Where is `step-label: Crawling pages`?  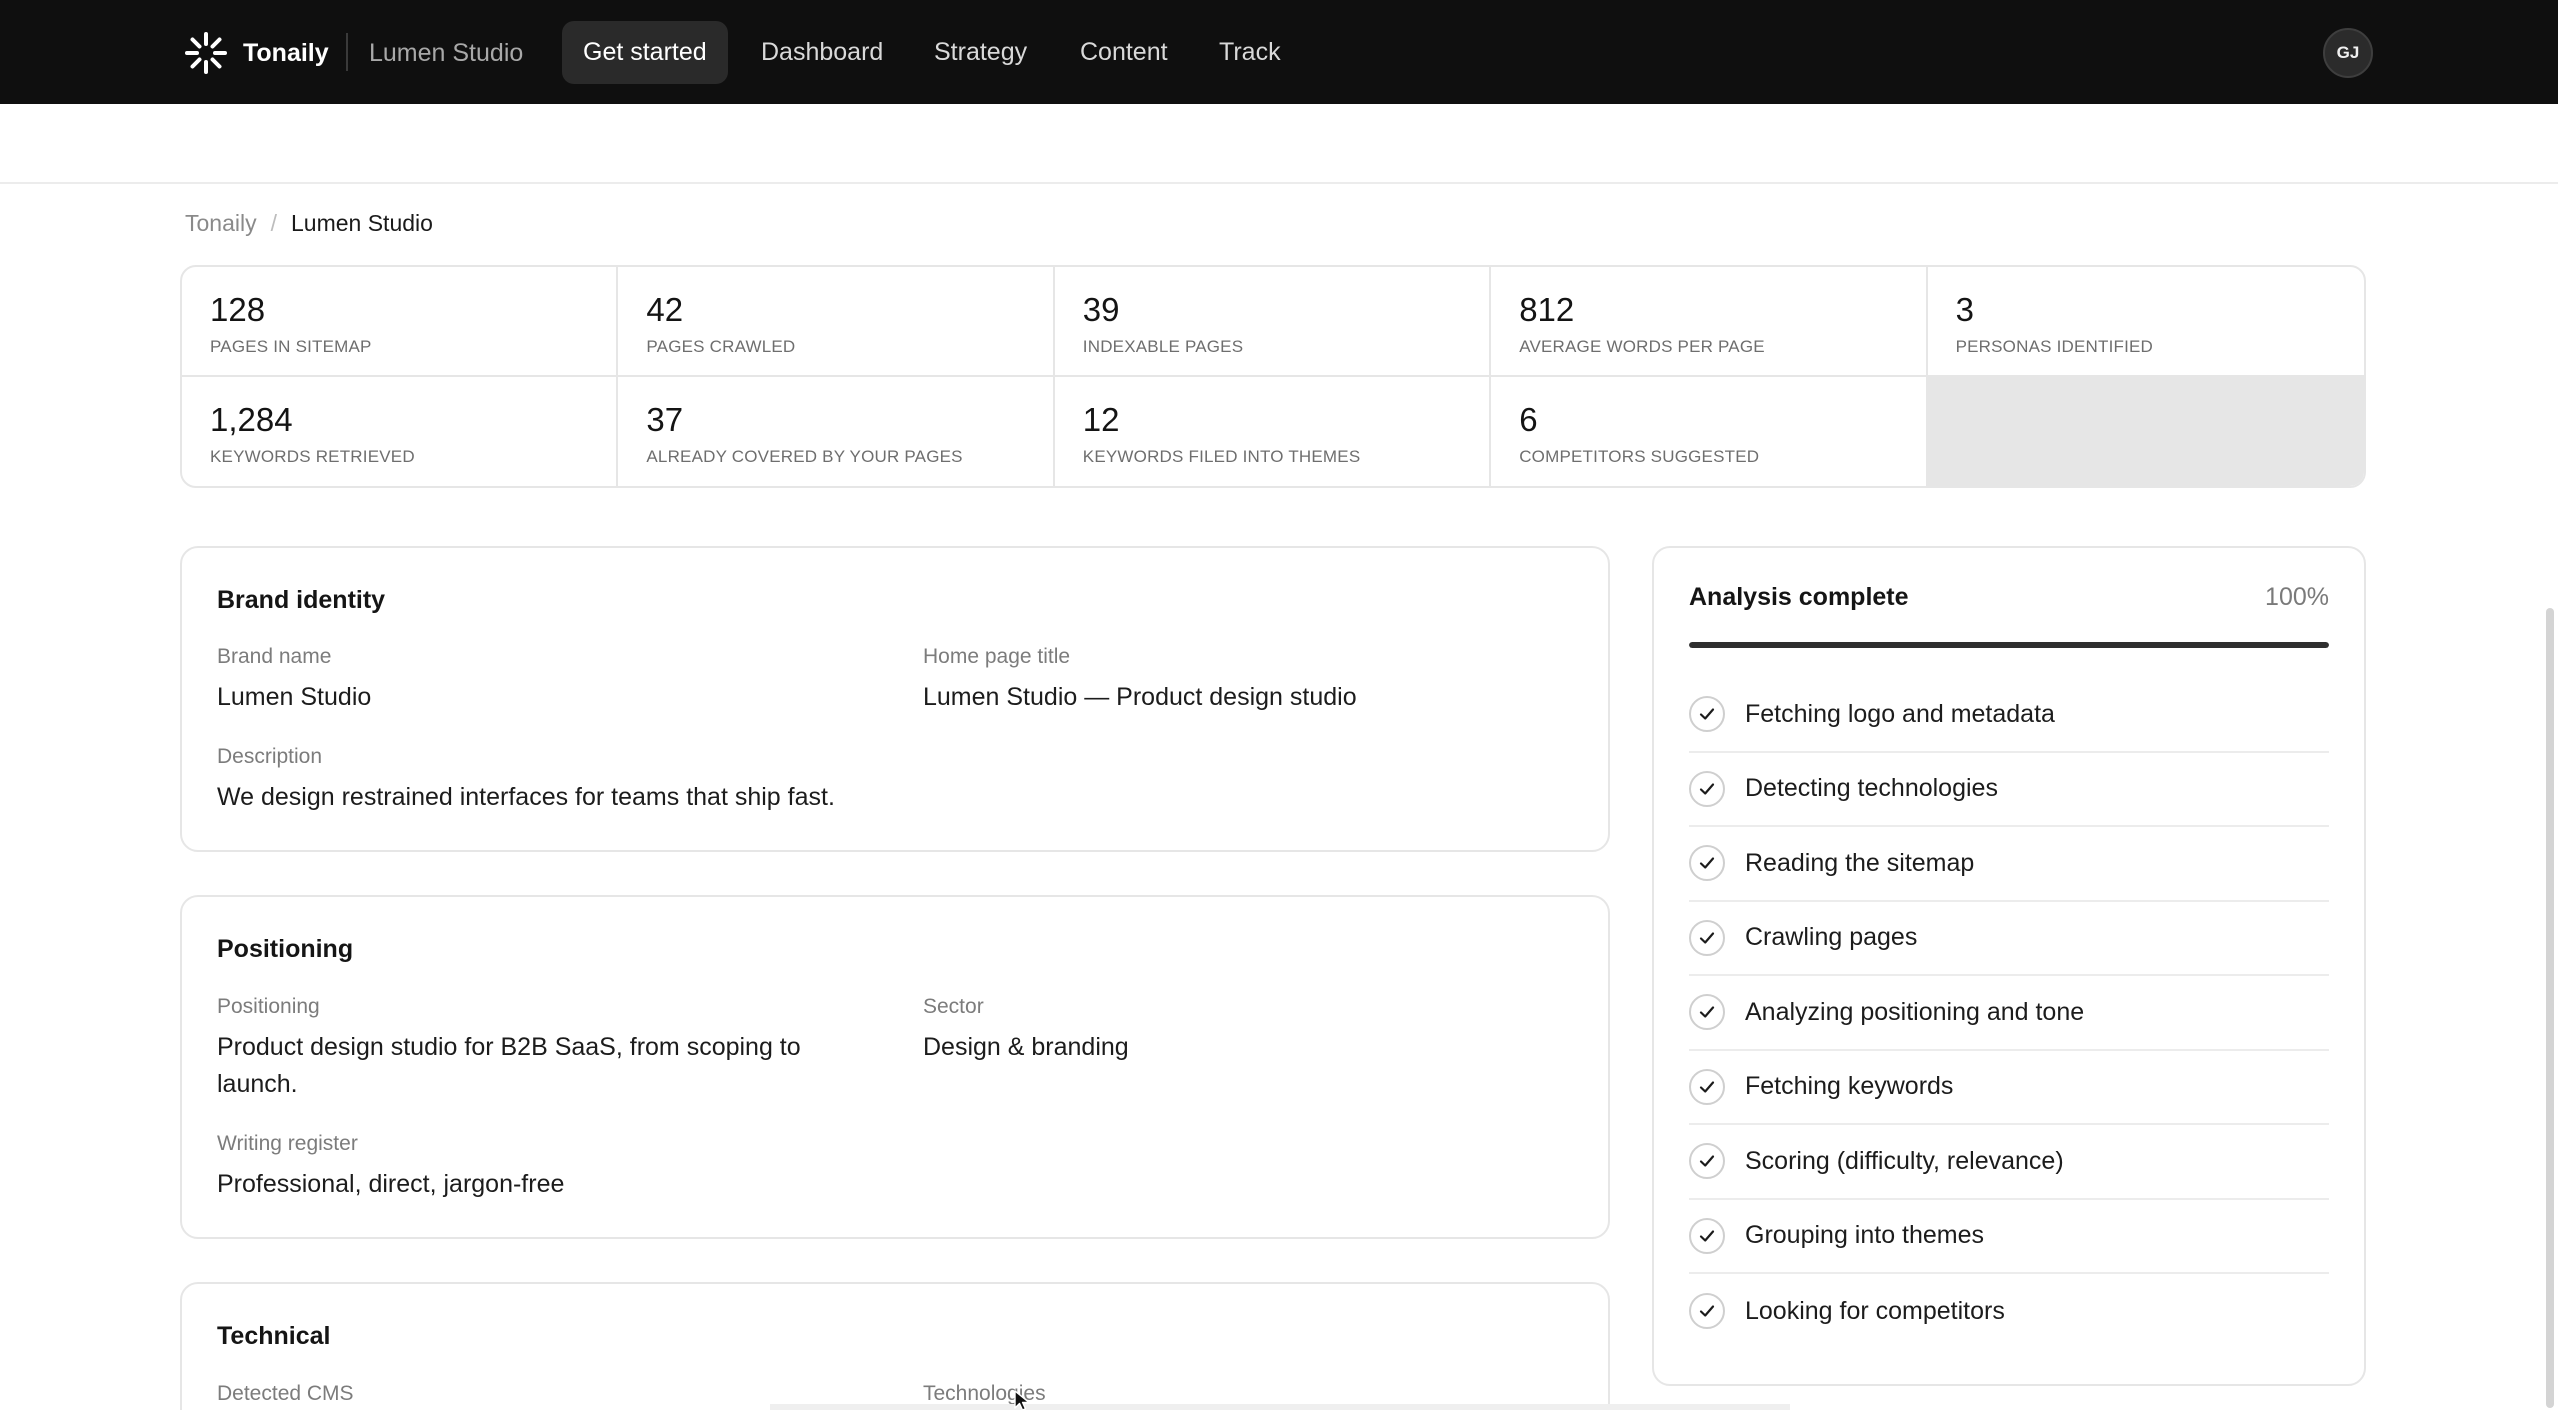 step-label: Crawling pages is located at coordinates (1831, 937).